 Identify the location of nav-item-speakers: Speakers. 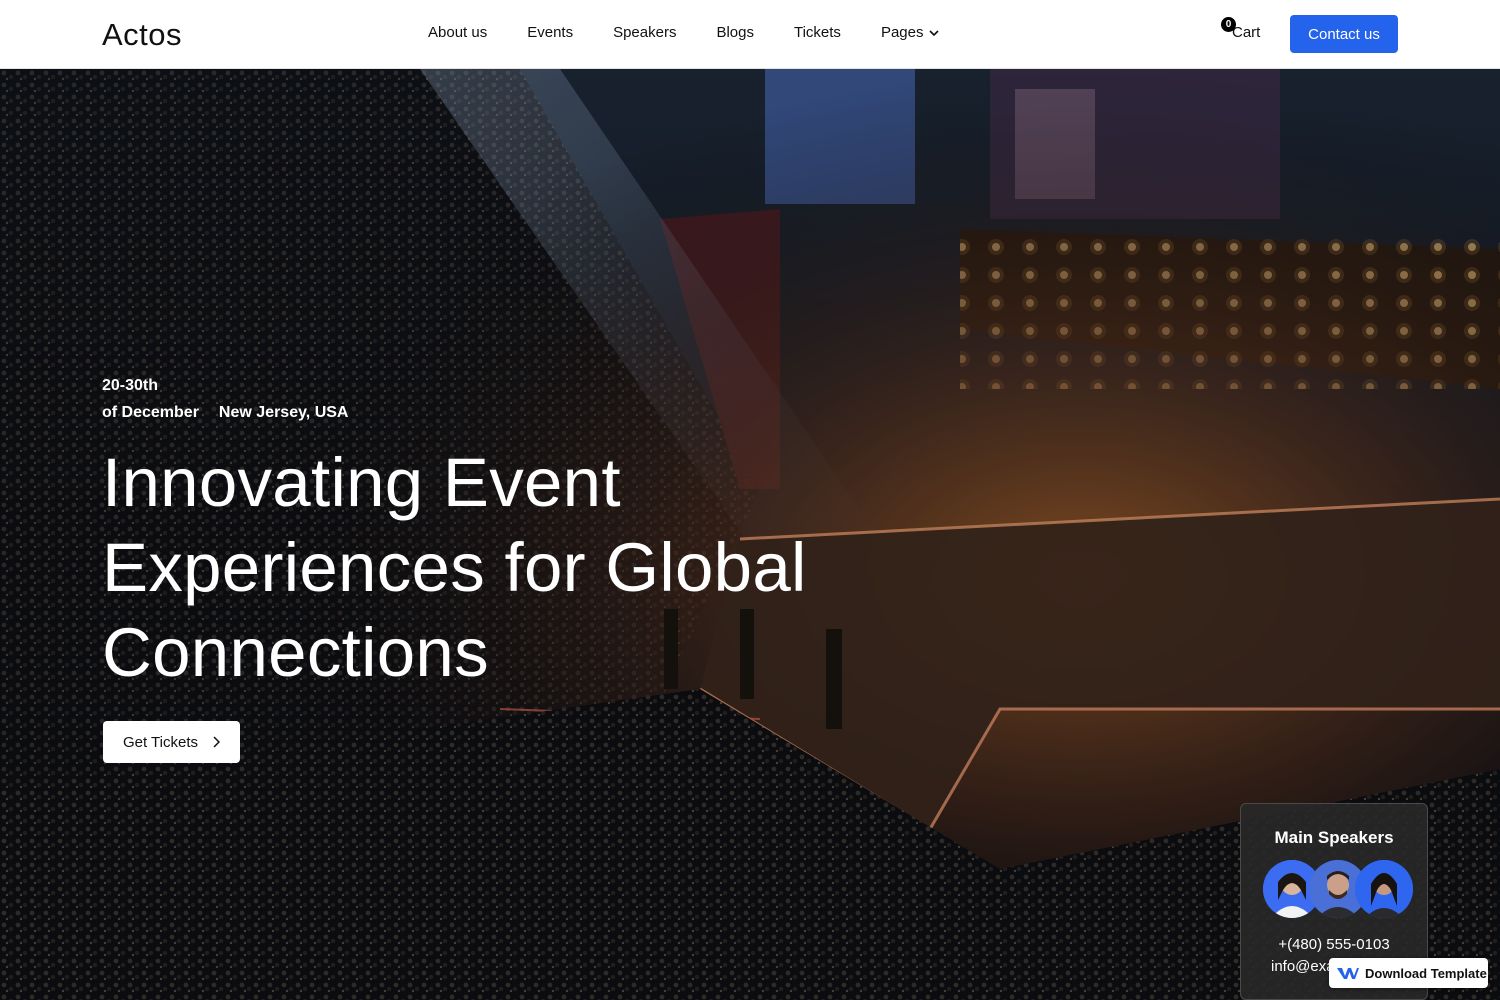
(644, 32).